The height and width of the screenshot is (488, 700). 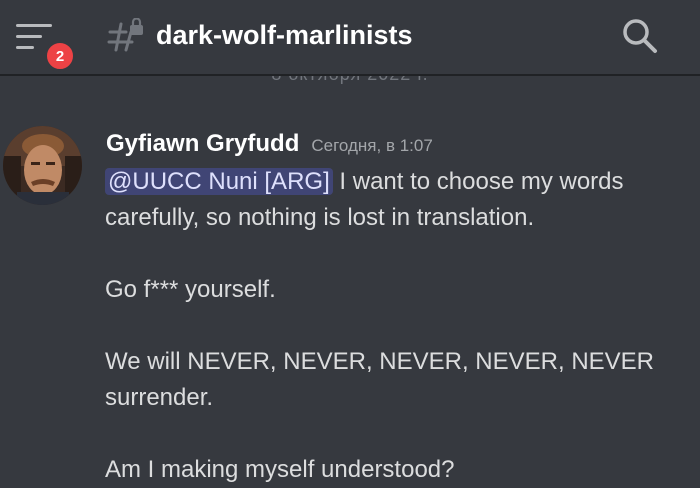 I want to click on date-divider: 8 октября 2022 г., so click(x=350, y=83).